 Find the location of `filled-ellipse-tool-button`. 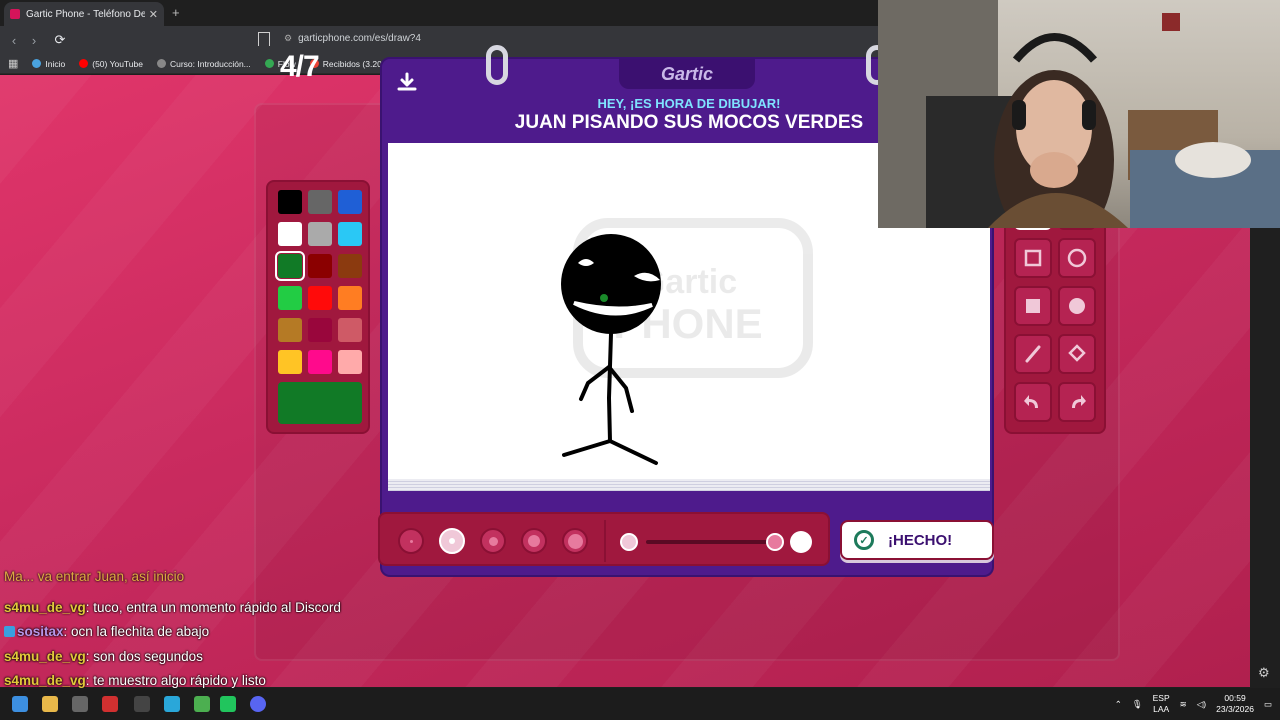

filled-ellipse-tool-button is located at coordinates (1077, 306).